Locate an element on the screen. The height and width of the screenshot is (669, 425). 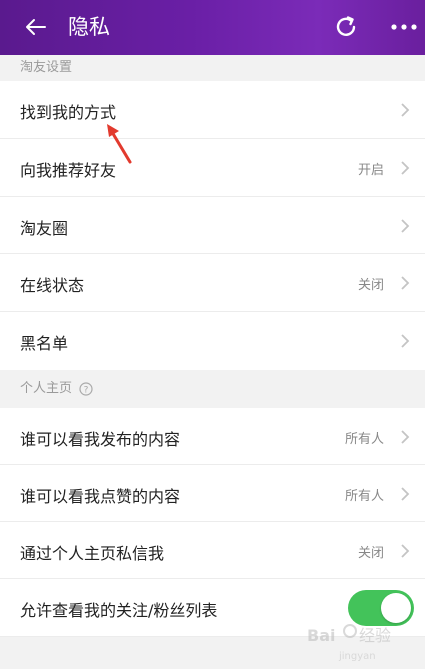
app-header: 隐私 is located at coordinates (212, 27).